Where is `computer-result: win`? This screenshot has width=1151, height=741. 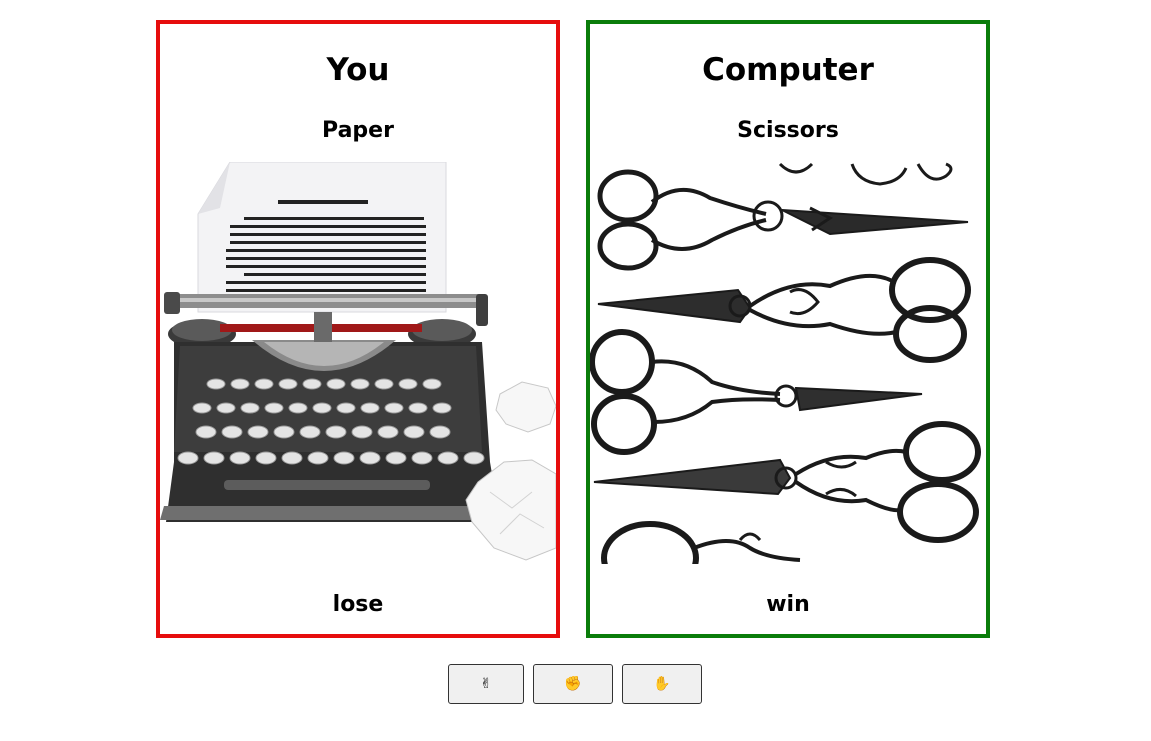 computer-result: win is located at coordinates (788, 604).